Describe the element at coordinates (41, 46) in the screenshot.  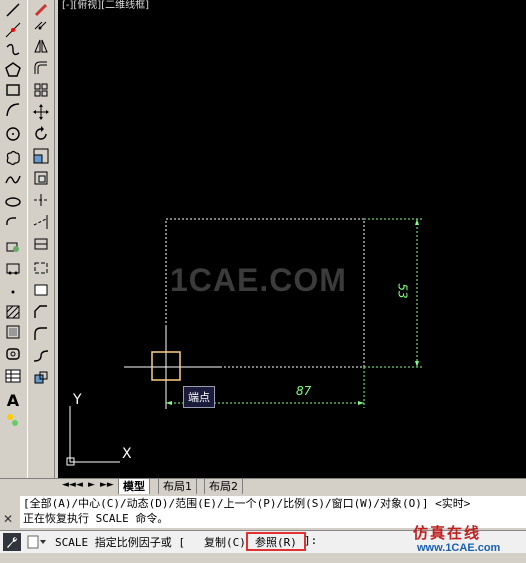
I see `mirror-icon` at that location.